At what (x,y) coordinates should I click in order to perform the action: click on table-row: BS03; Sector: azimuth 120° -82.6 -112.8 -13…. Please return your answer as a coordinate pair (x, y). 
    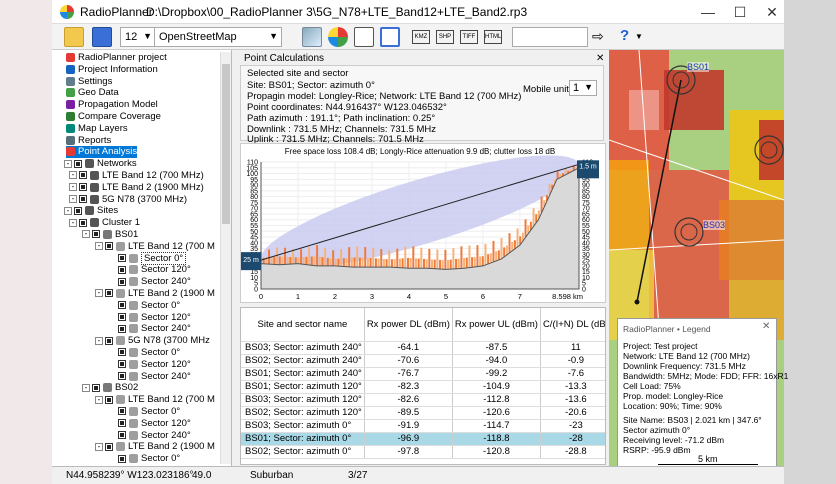
    Looking at the image, I should click on (423, 400).